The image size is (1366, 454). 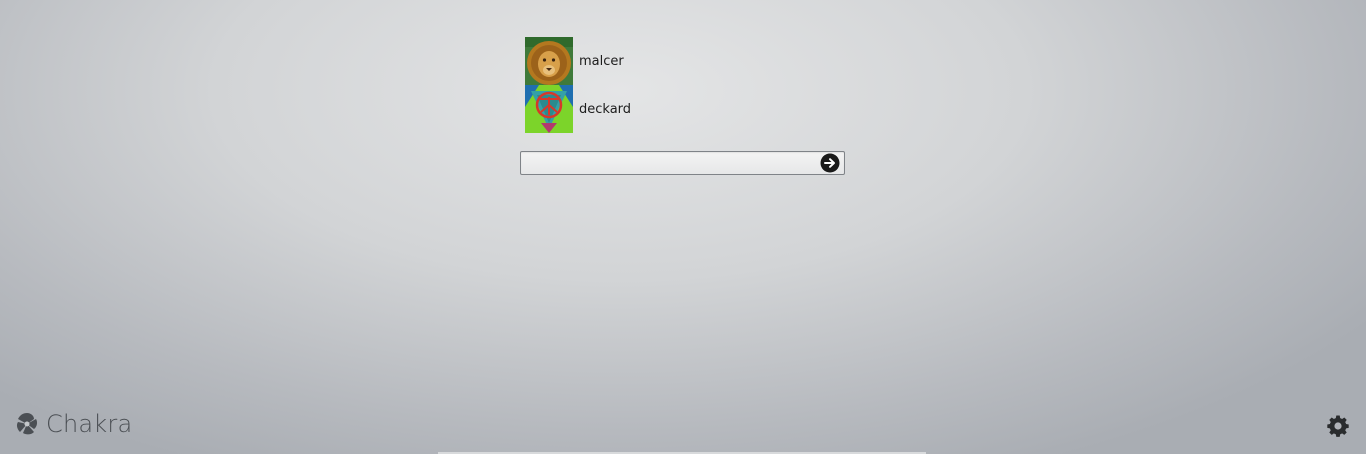 I want to click on user-list: malcer deckard, so click(x=675, y=85).